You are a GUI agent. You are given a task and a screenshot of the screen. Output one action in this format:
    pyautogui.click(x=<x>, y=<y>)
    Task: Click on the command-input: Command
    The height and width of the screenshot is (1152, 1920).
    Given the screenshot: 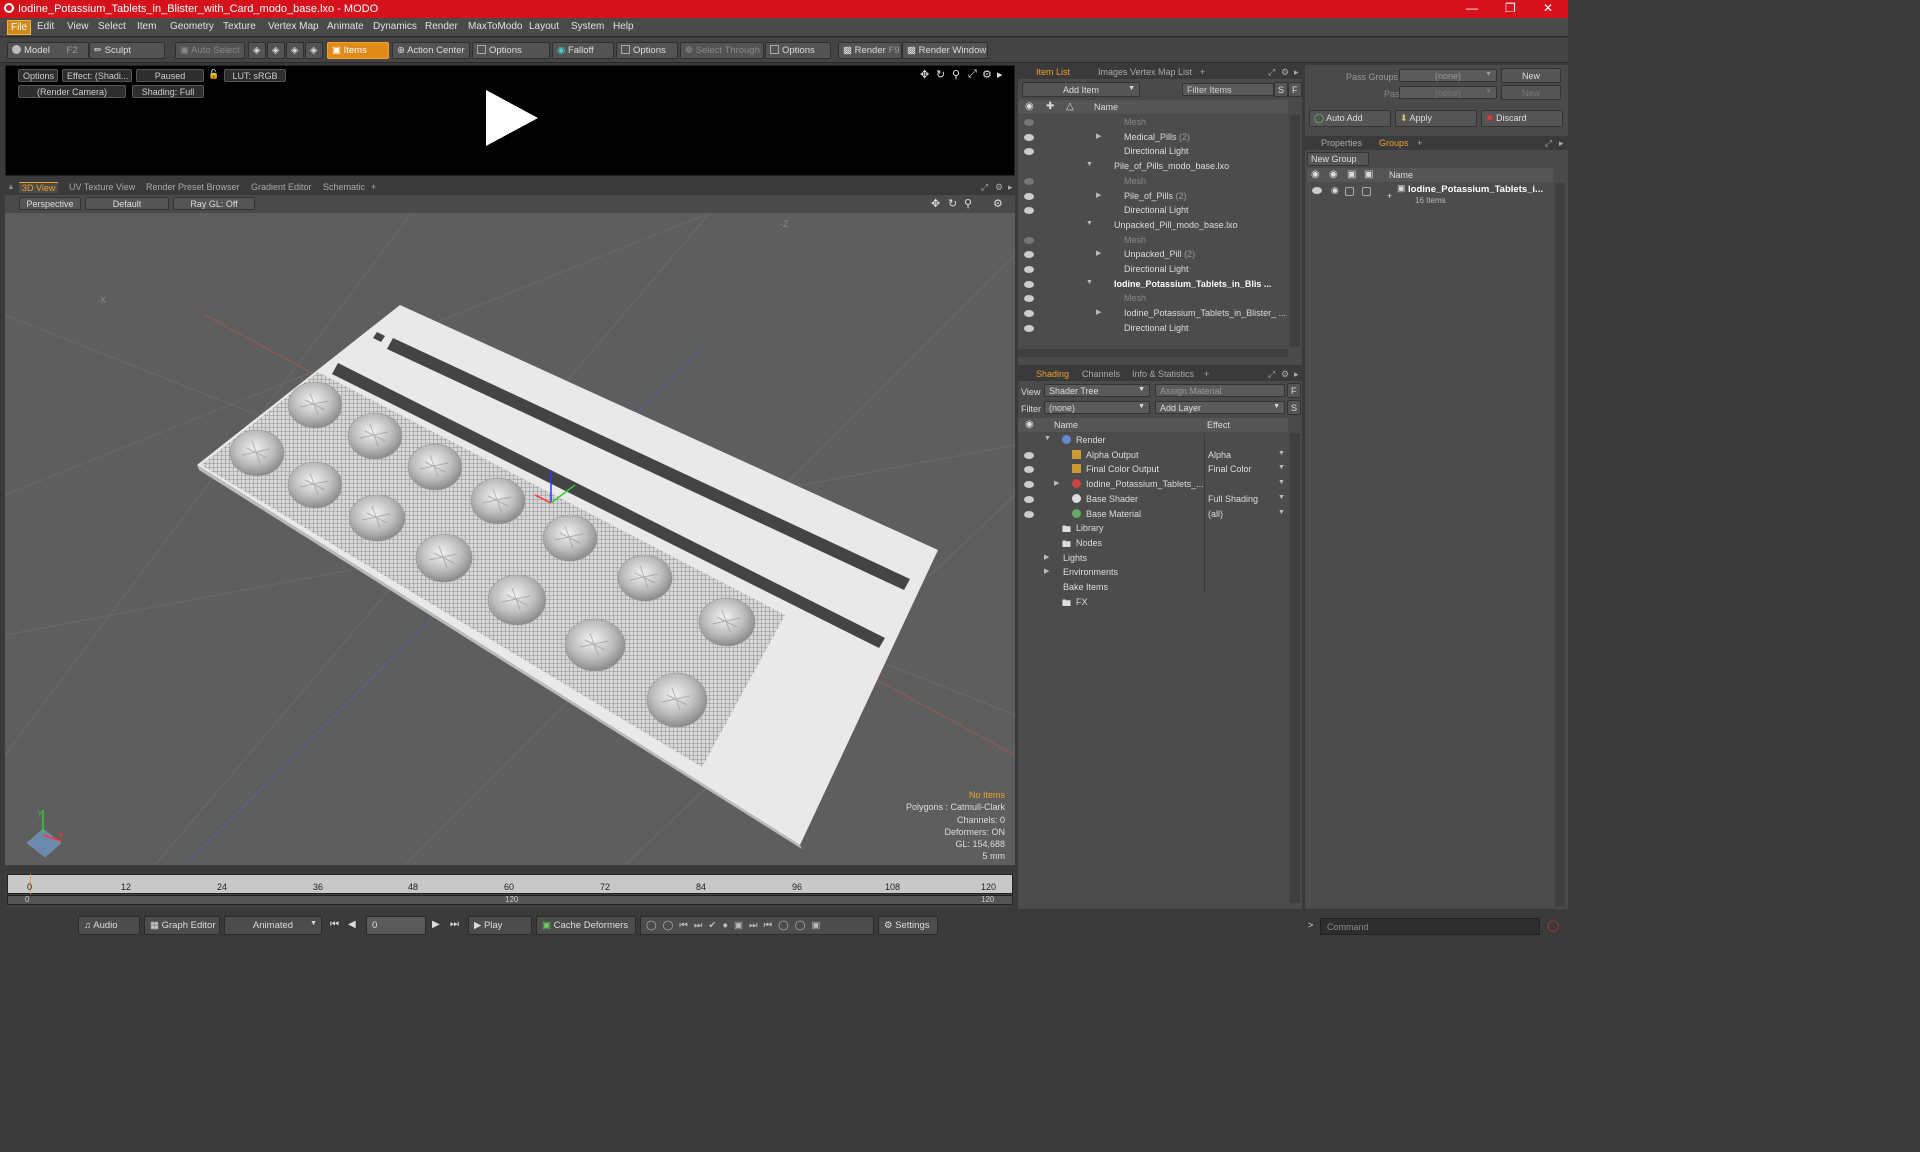 What is the action you would take?
    pyautogui.click(x=1430, y=926)
    